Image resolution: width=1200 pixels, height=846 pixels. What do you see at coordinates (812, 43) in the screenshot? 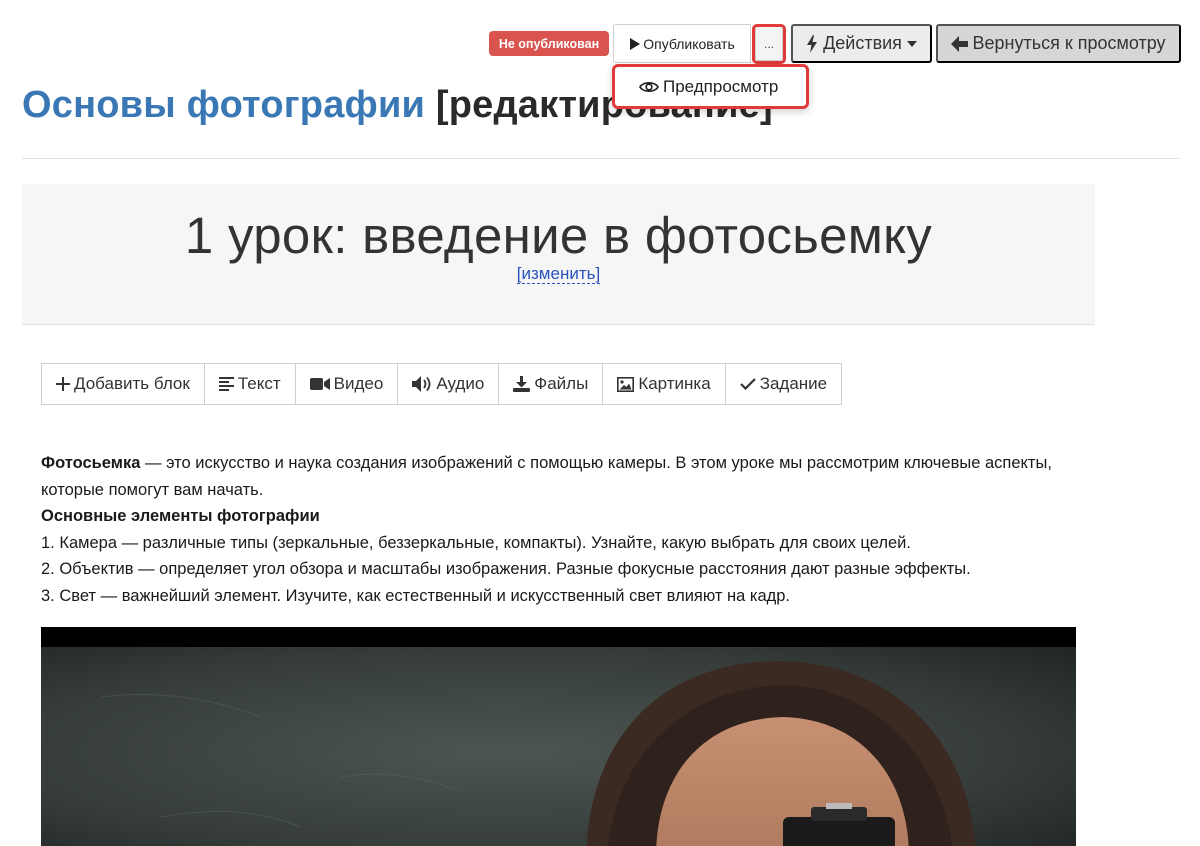
I see `bolt-icon` at bounding box center [812, 43].